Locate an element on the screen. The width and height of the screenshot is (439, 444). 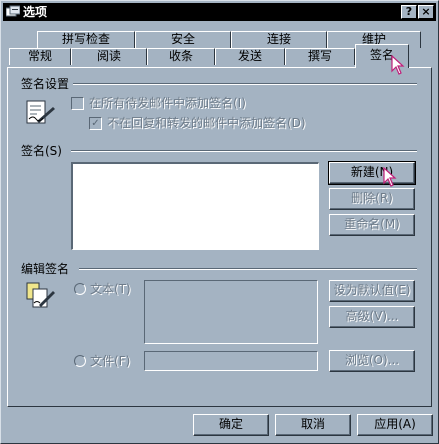
help-button: ? is located at coordinates (409, 12).